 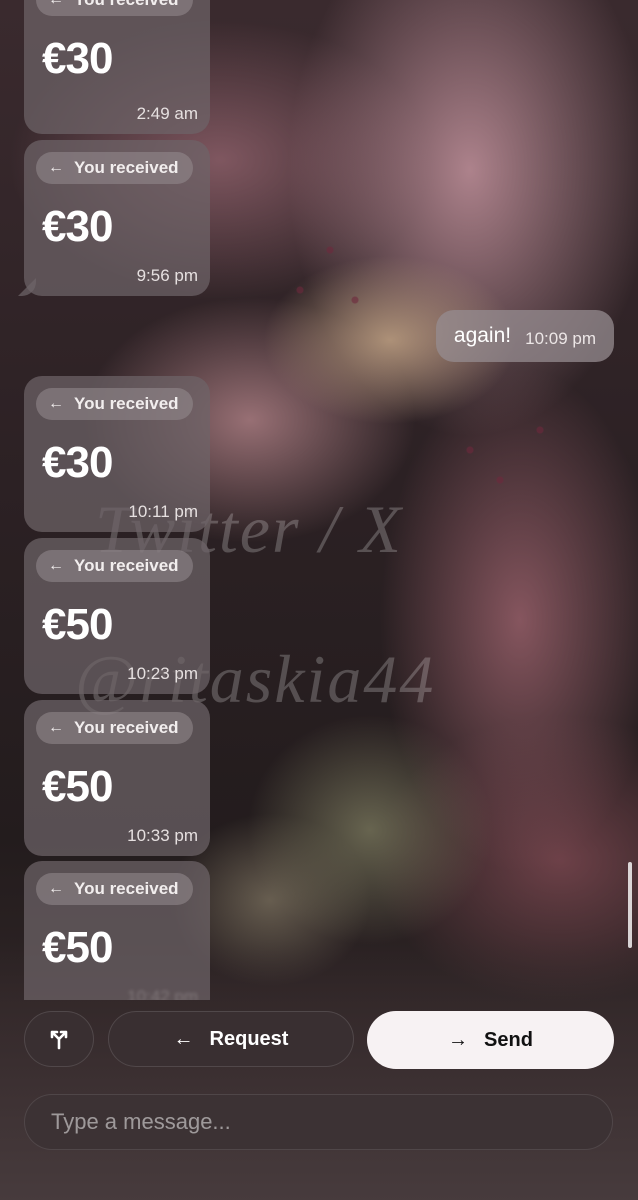 I want to click on message-time: 10:33 pm, so click(x=162, y=835).